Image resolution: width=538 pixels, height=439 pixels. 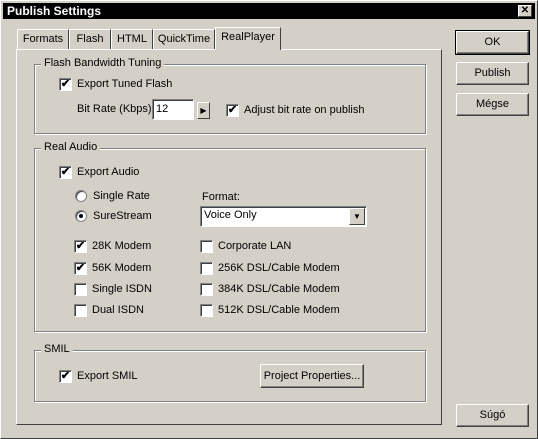 I want to click on target-28k-checkbox: ✔, so click(x=80, y=246).